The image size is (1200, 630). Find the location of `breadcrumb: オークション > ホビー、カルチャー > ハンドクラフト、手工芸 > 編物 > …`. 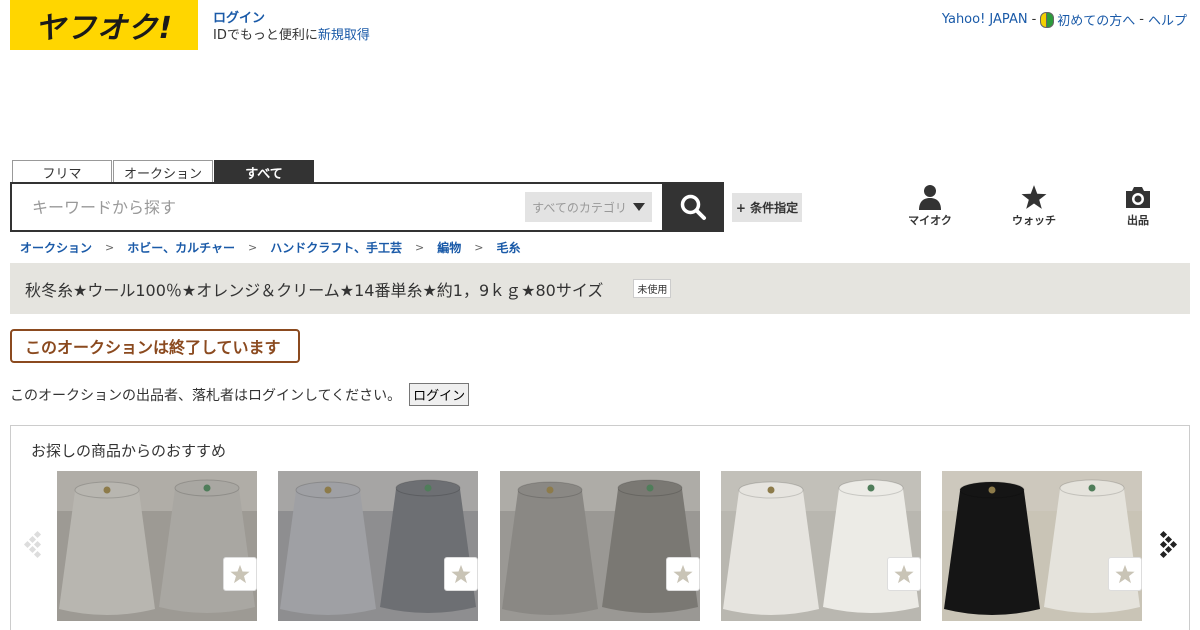

breadcrumb: オークション > ホビー、カルチャー > ハンドクラフト、手工芸 > 編物 > … is located at coordinates (270, 247).